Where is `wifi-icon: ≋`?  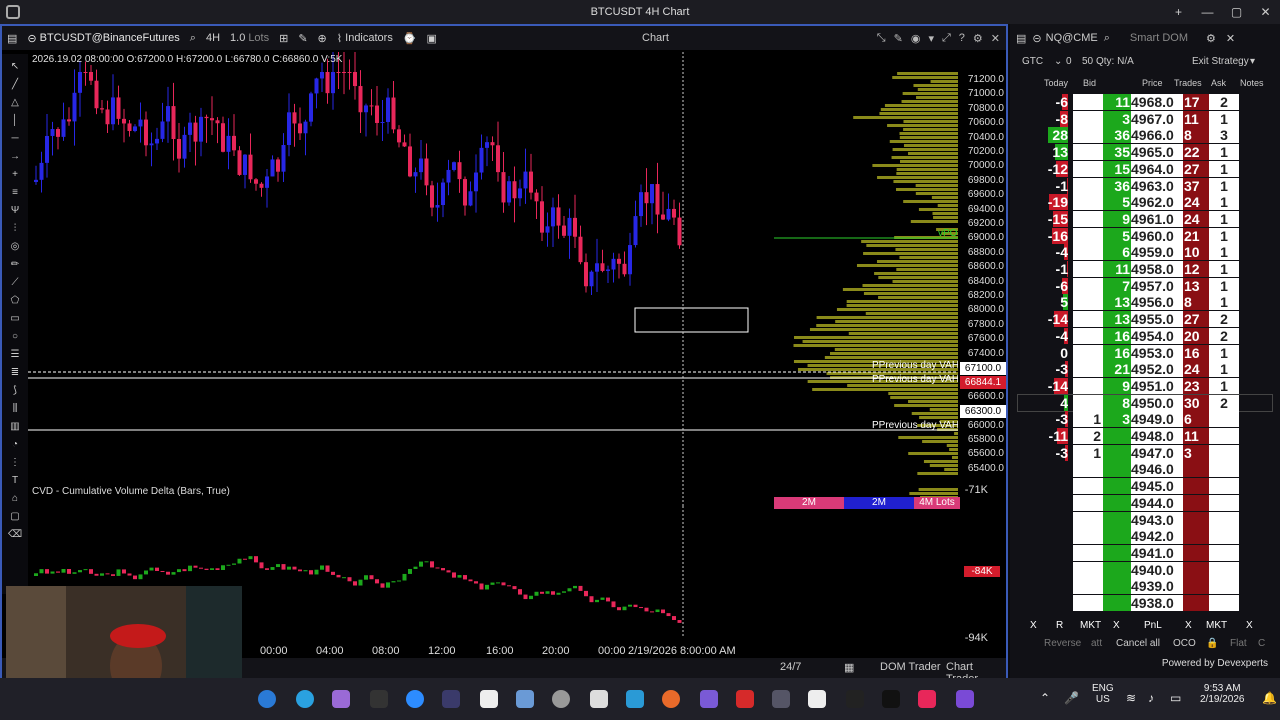 wifi-icon: ≋ is located at coordinates (1131, 698).